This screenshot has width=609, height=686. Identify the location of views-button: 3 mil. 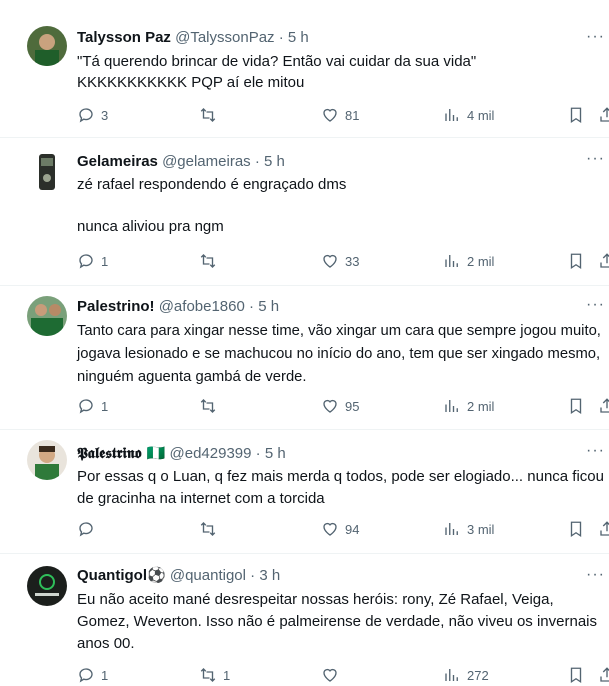
(468, 529).